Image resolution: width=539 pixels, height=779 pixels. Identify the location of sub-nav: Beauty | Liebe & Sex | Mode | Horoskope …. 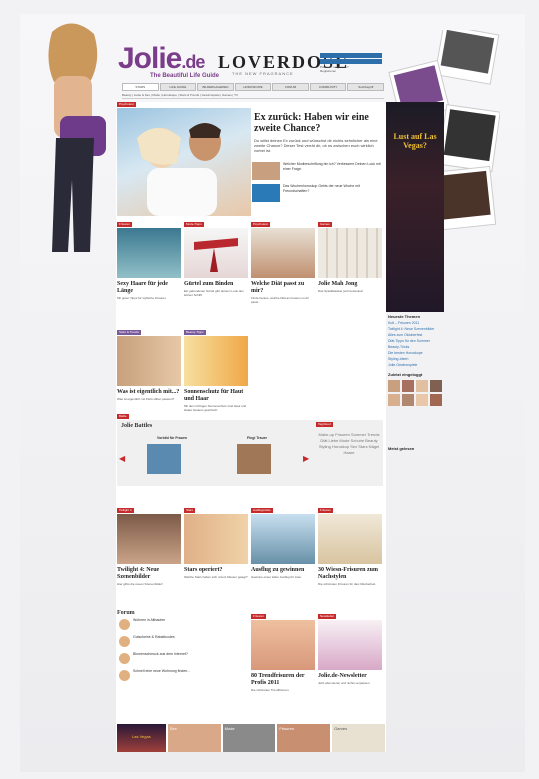
(253, 95).